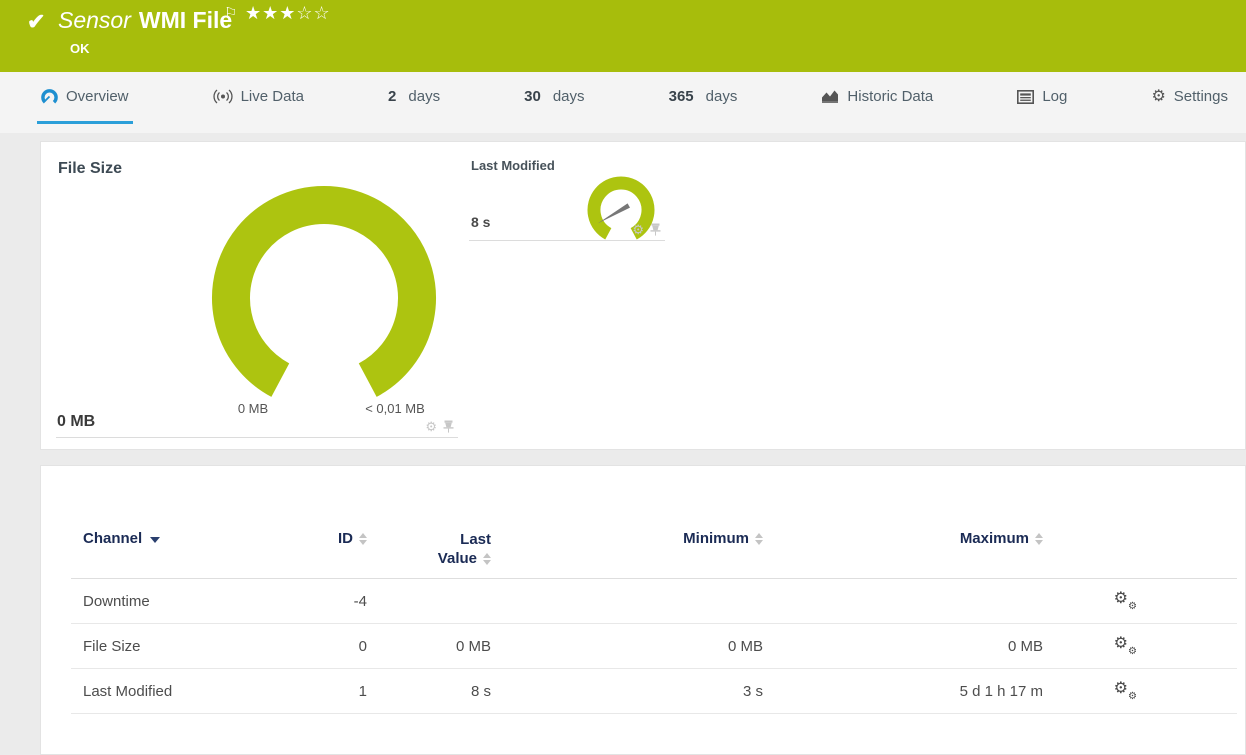 Image resolution: width=1246 pixels, height=755 pixels. I want to click on area-chart-icon, so click(830, 96).